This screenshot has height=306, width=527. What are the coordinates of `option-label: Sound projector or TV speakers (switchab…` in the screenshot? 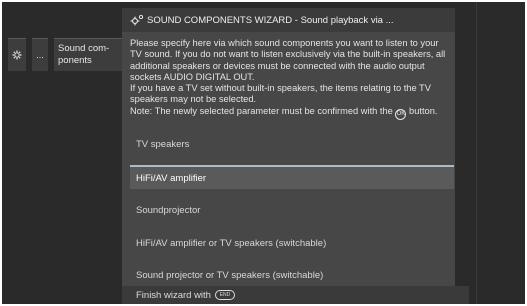 It's located at (230, 275).